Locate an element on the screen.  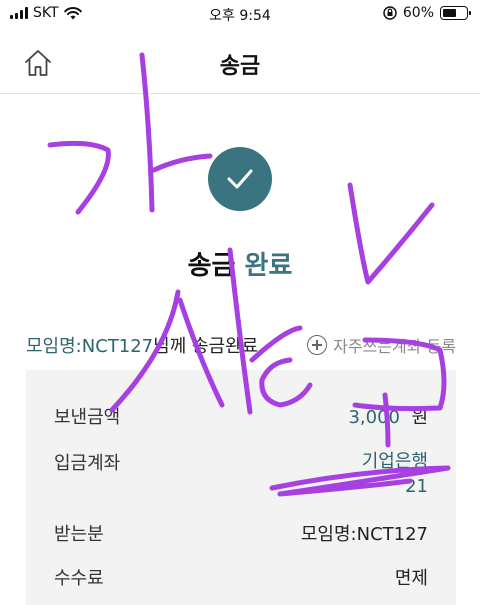
recipient-value: 모임명:NCT127 is located at coordinates (364, 534).